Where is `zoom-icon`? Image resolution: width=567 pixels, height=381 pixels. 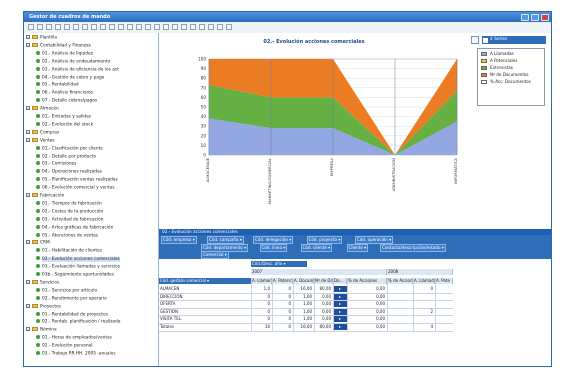 zoom-icon is located at coordinates (157, 27).